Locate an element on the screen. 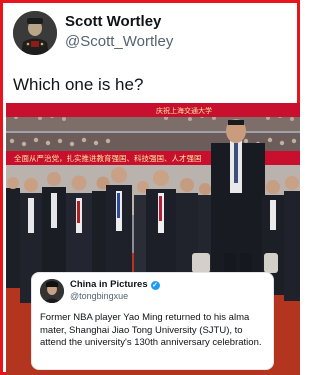 This screenshot has height=375, width=320. banner-text-upper: 庆祝上海交通大学 is located at coordinates (184, 110).